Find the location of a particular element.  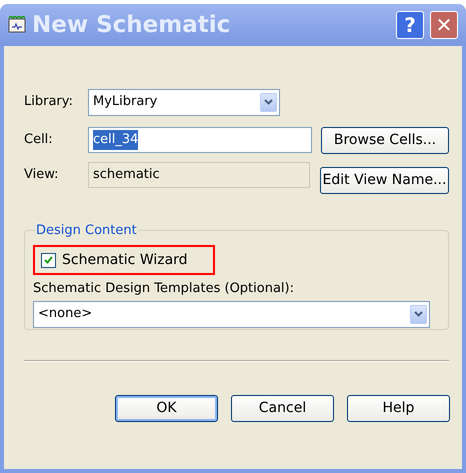

templates-label: Schematic Design Templates (Optional): is located at coordinates (164, 289).